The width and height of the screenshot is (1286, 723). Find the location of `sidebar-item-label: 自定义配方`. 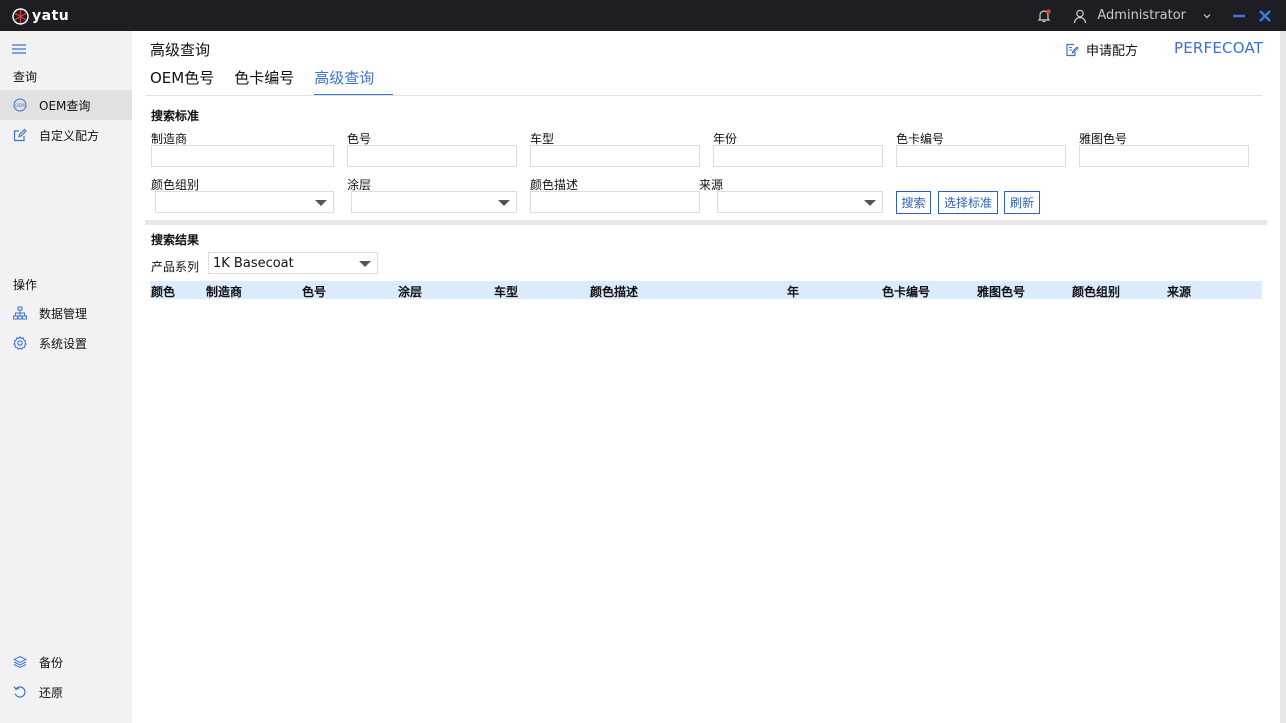

sidebar-item-label: 自定义配方 is located at coordinates (69, 135).